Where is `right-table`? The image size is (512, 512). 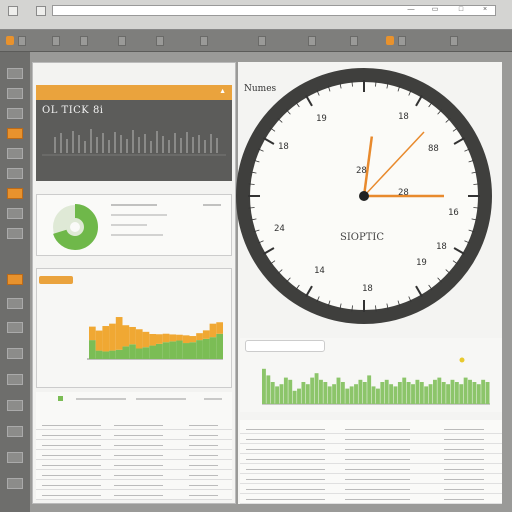
right-table is located at coordinates (371, 462).